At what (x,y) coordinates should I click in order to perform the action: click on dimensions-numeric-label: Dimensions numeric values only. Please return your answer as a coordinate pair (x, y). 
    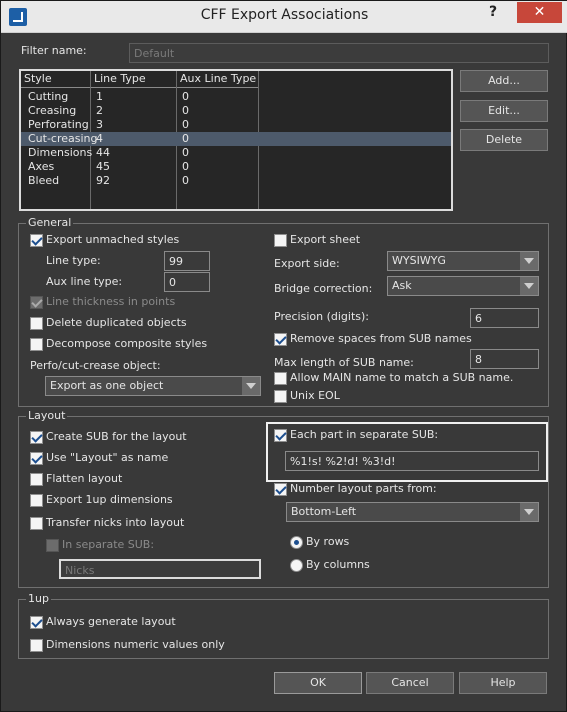
    Looking at the image, I should click on (135, 644).